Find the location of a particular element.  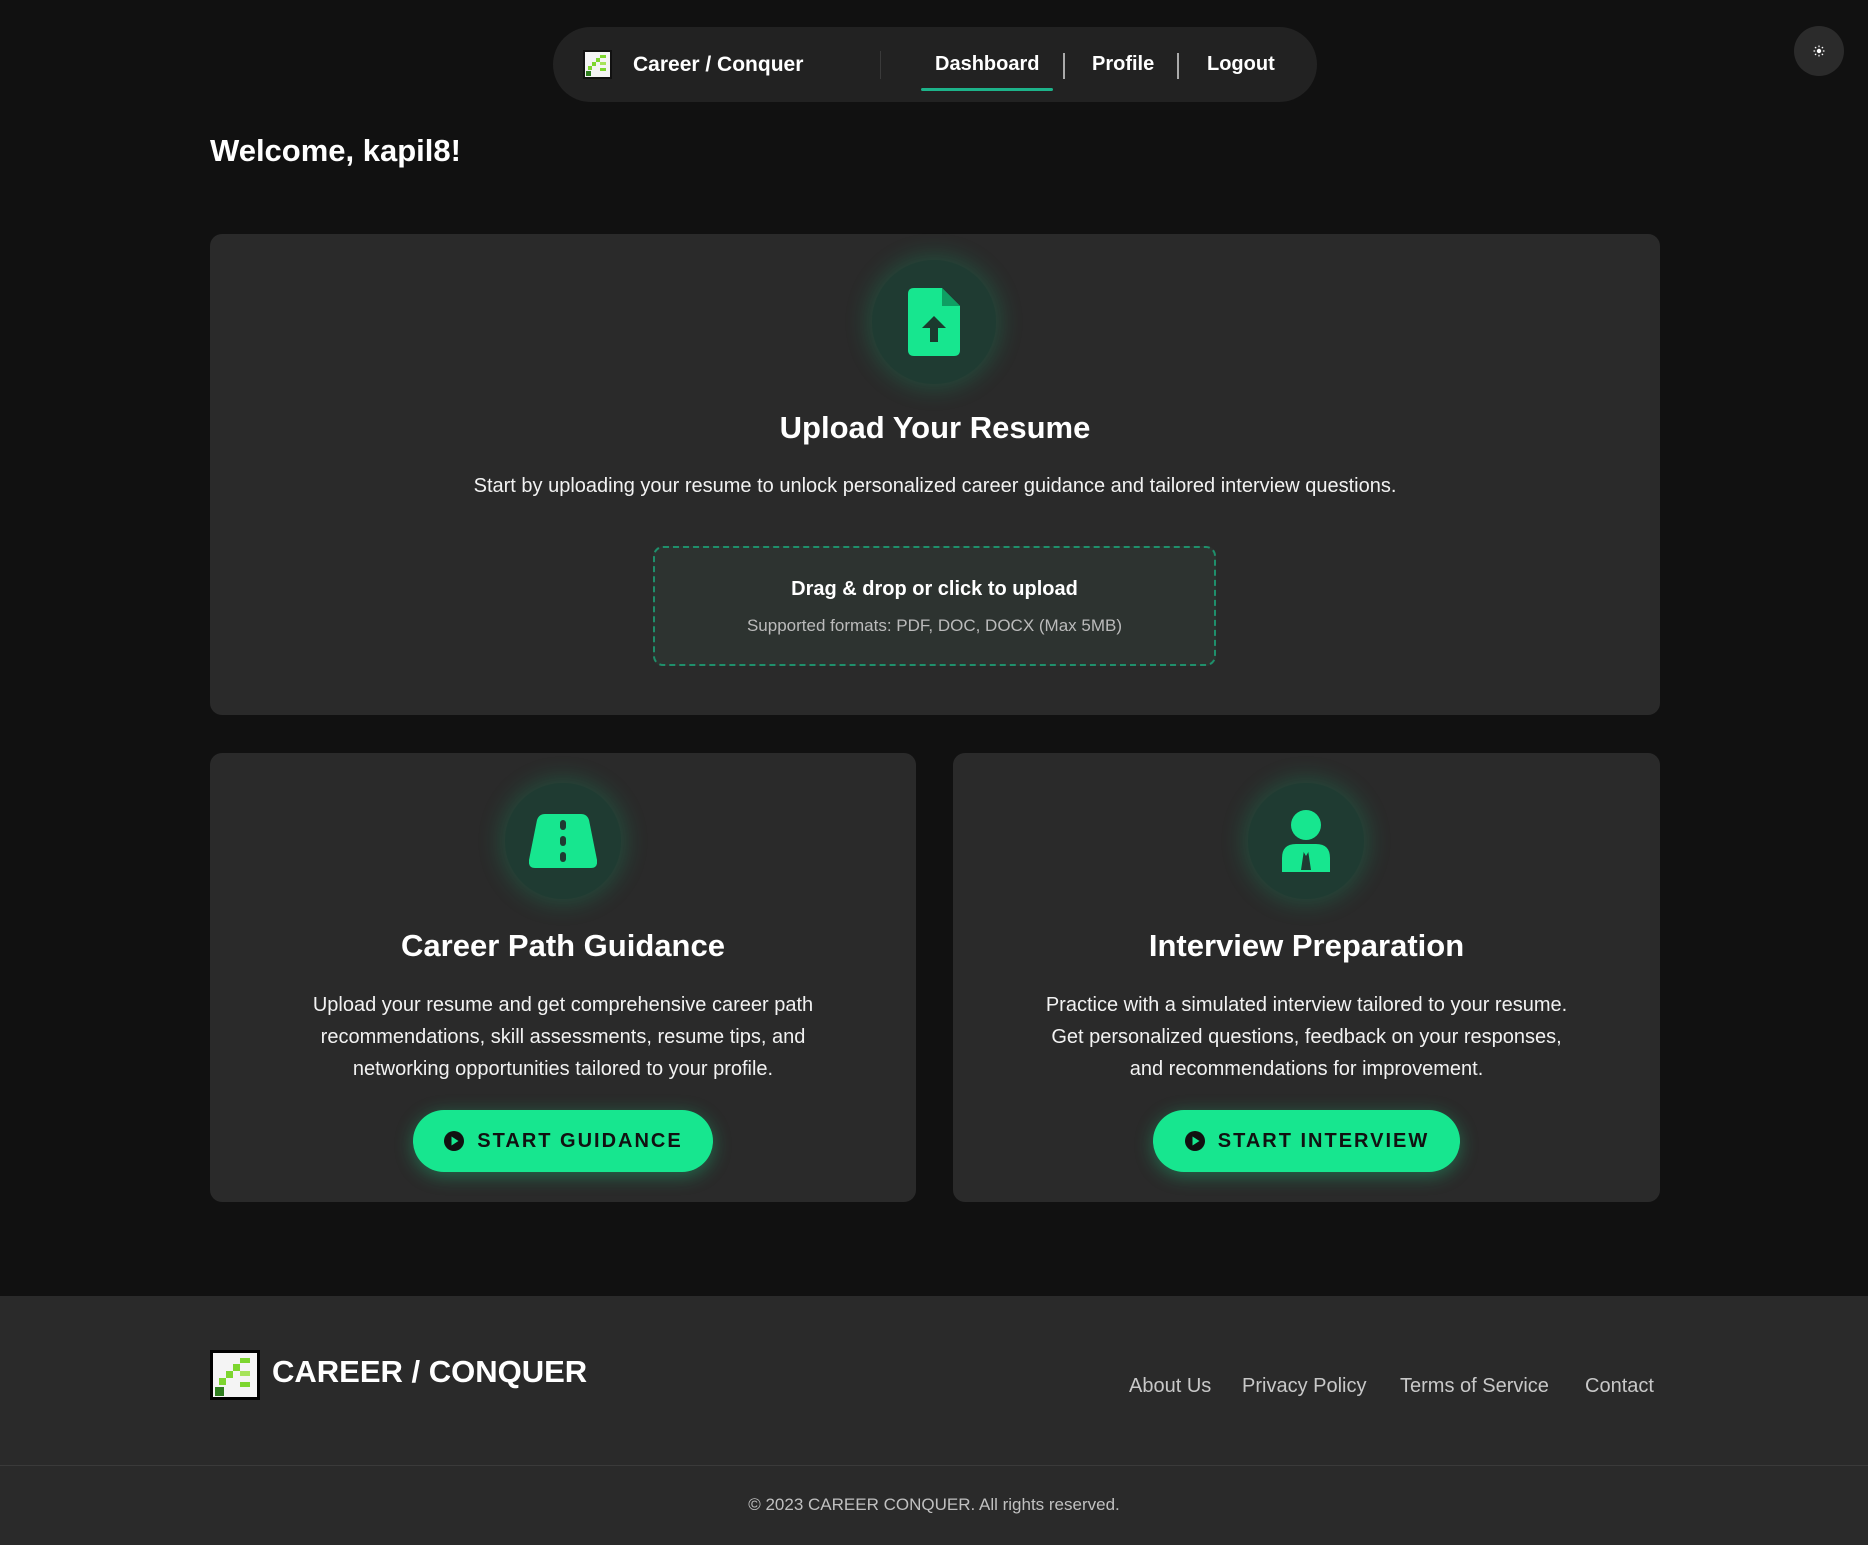

welcome-heading: Welcome, kapil8! is located at coordinates (335, 150).